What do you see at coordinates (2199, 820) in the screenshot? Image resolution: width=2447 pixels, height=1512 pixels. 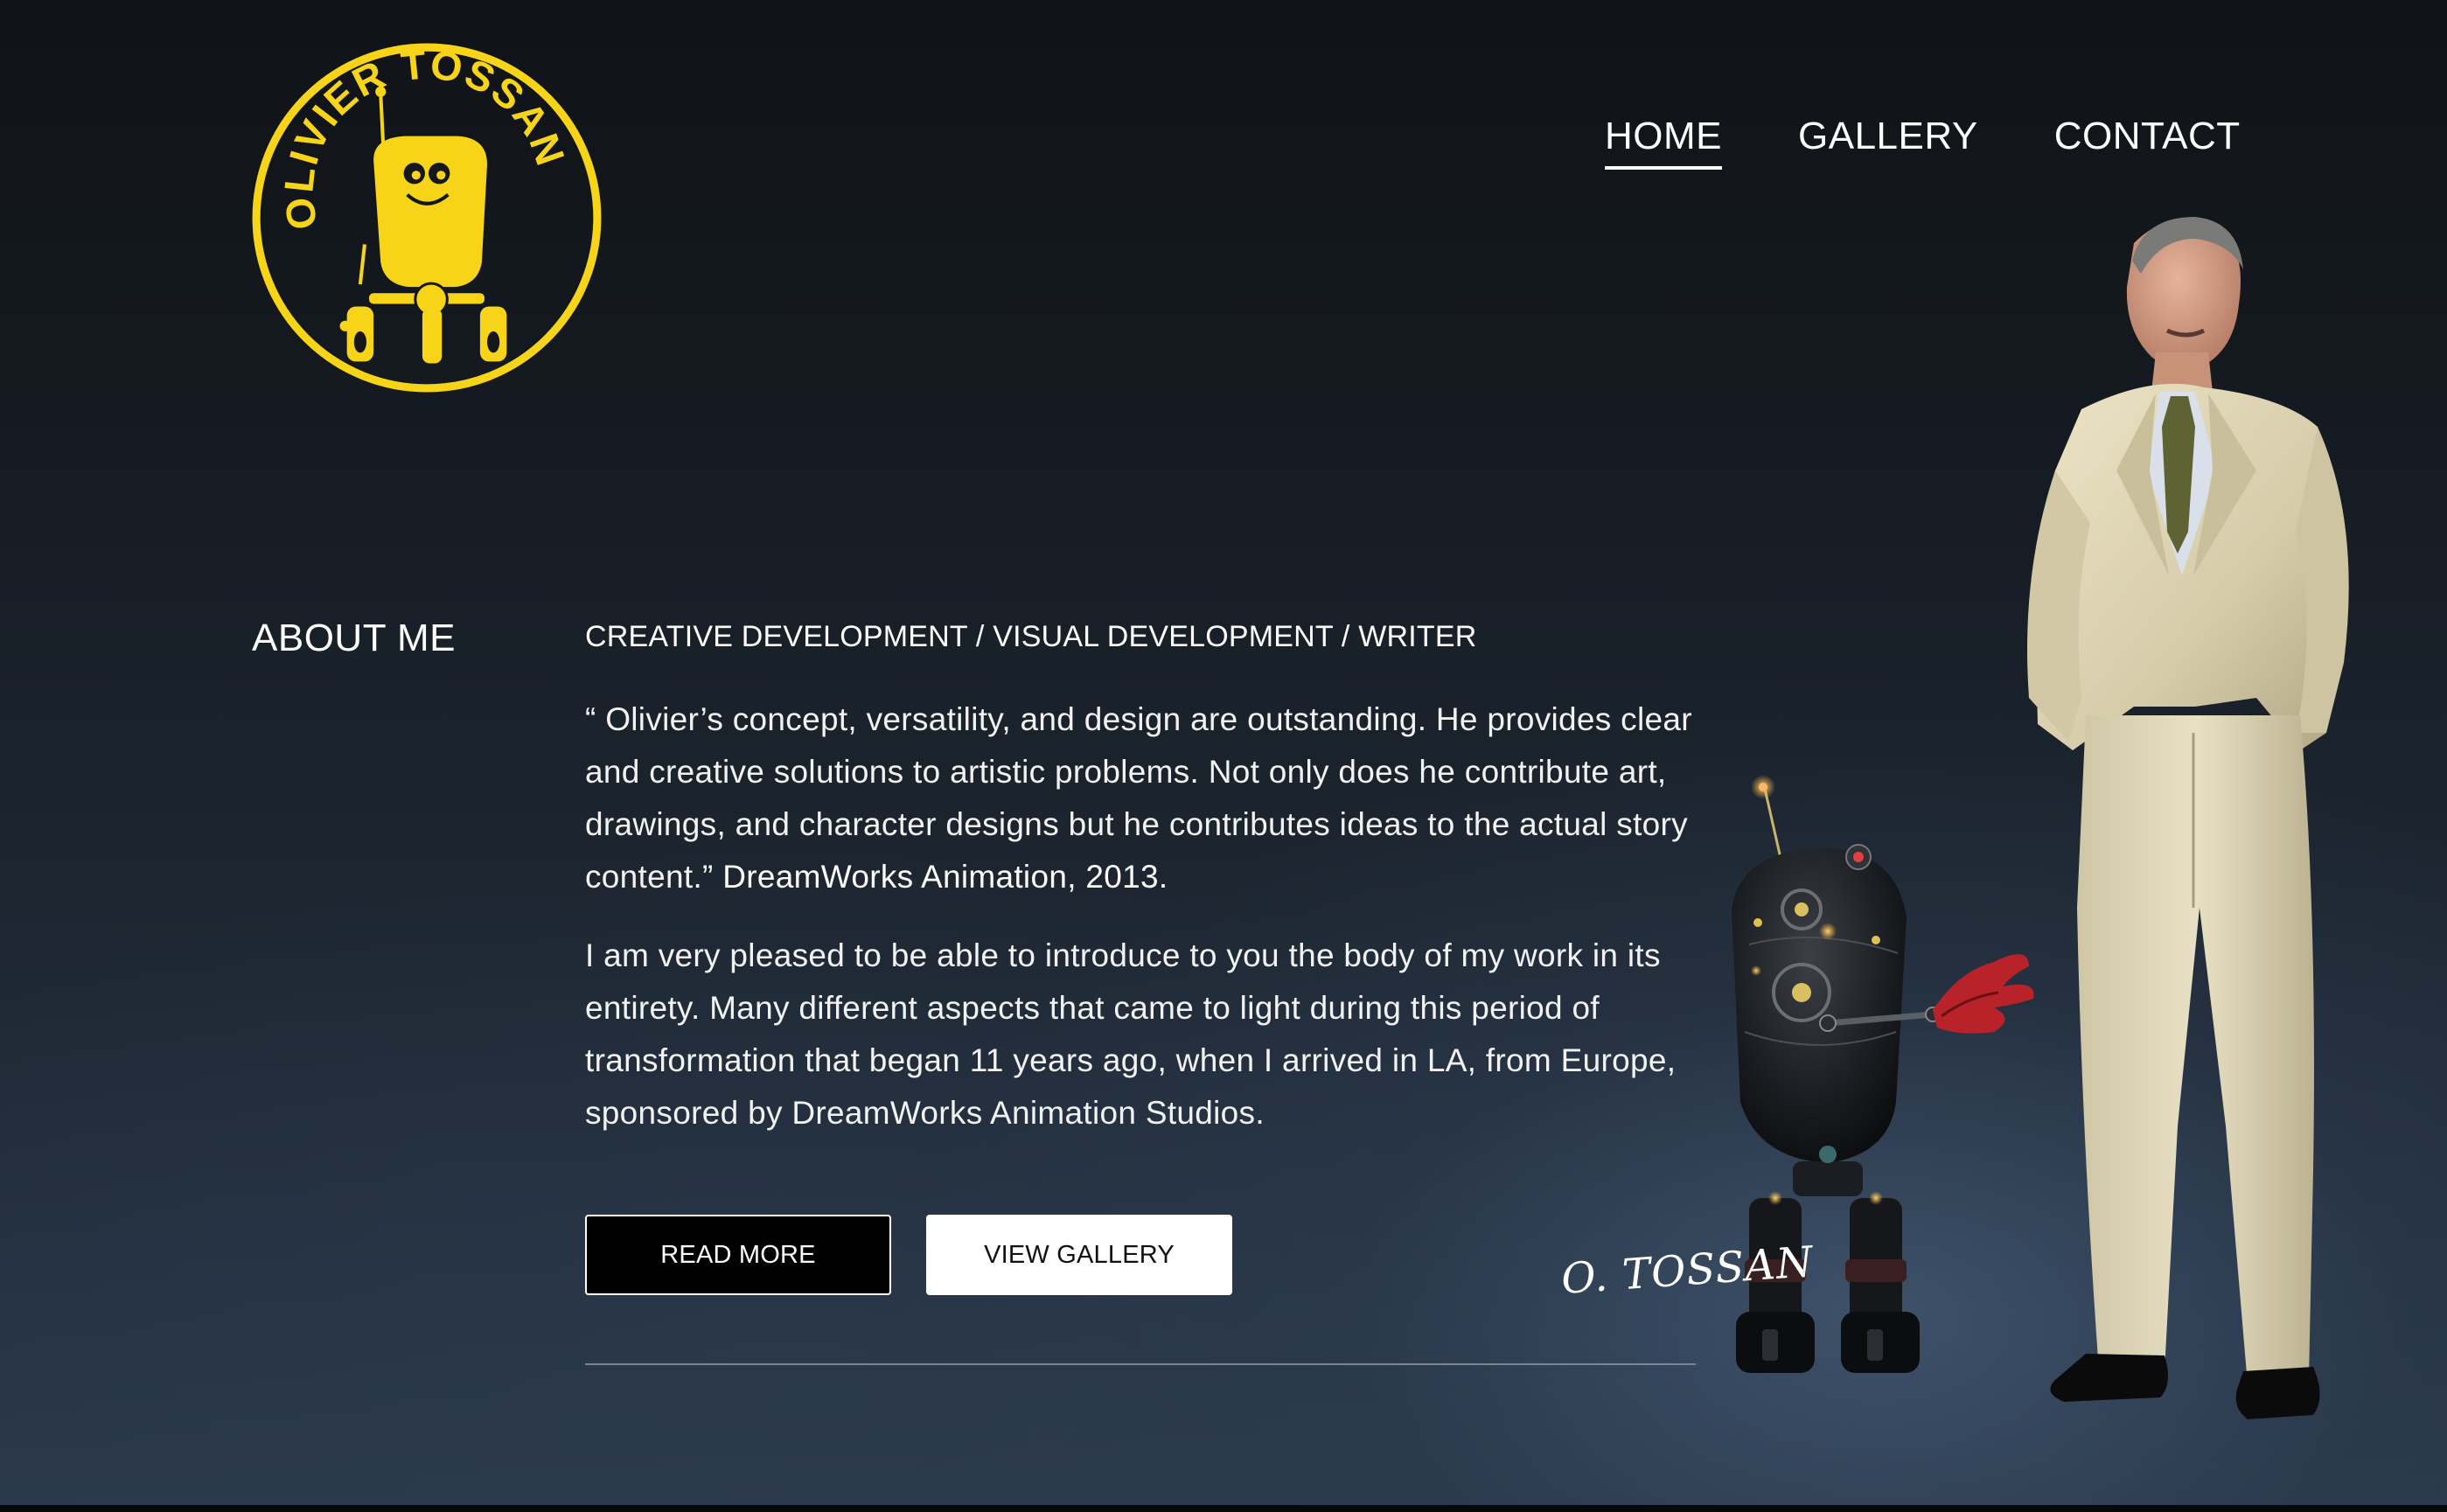 I see `portrait-photo` at bounding box center [2199, 820].